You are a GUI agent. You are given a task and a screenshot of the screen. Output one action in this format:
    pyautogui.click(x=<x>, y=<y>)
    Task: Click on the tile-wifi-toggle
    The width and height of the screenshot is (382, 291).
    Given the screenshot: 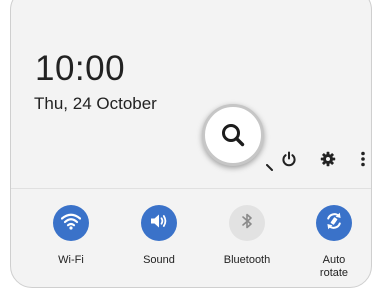 What is the action you would take?
    pyautogui.click(x=71, y=223)
    